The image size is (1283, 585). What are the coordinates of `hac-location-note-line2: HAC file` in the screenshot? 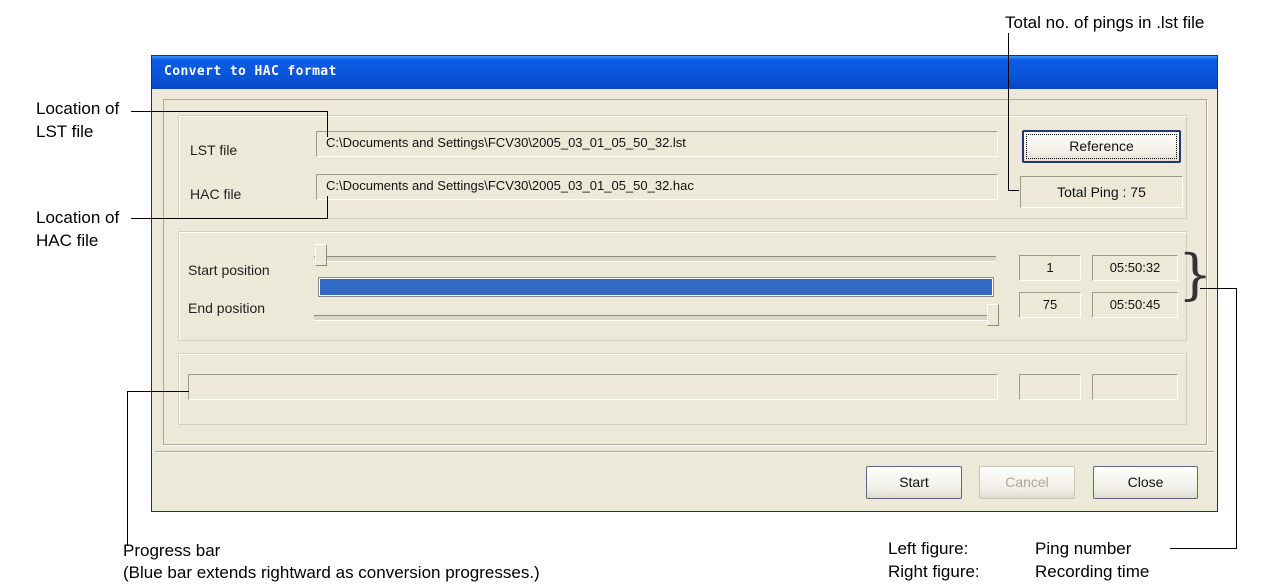 It's located at (67, 240).